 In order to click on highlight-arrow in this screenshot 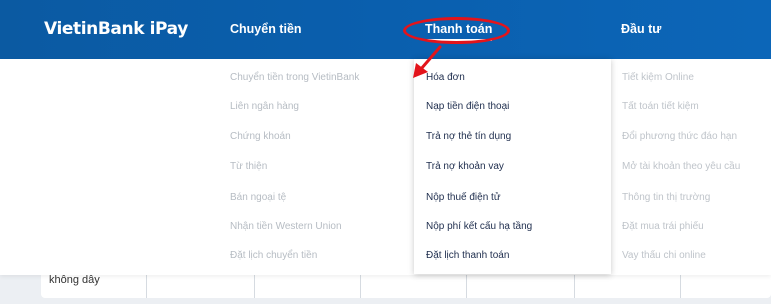, I will do `click(427, 61)`.